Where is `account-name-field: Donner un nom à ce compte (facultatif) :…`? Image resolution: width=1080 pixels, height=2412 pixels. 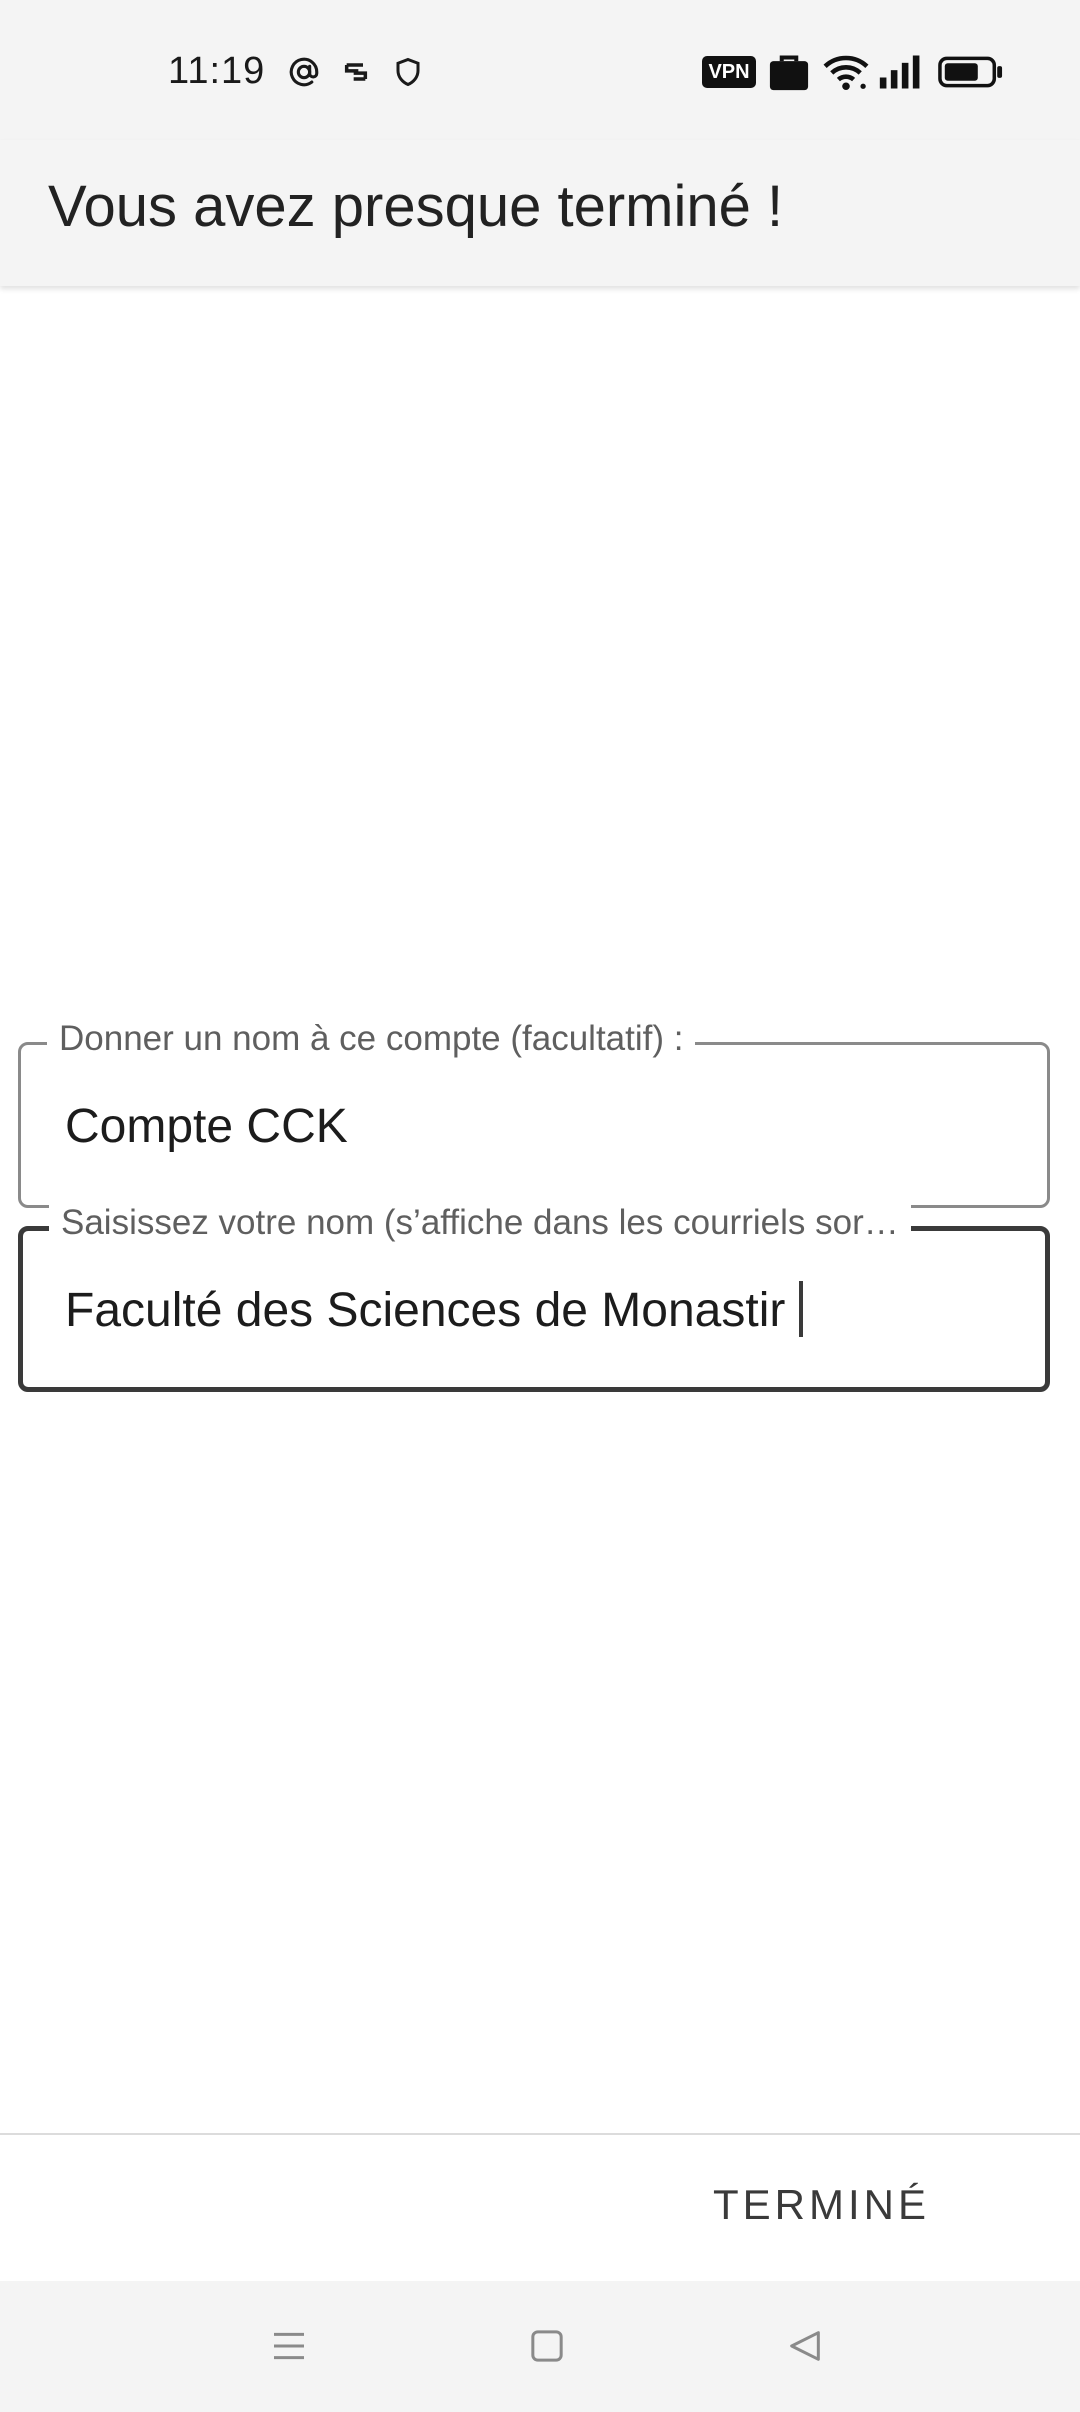 account-name-field: Donner un nom à ce compte (facultatif) :… is located at coordinates (534, 1113).